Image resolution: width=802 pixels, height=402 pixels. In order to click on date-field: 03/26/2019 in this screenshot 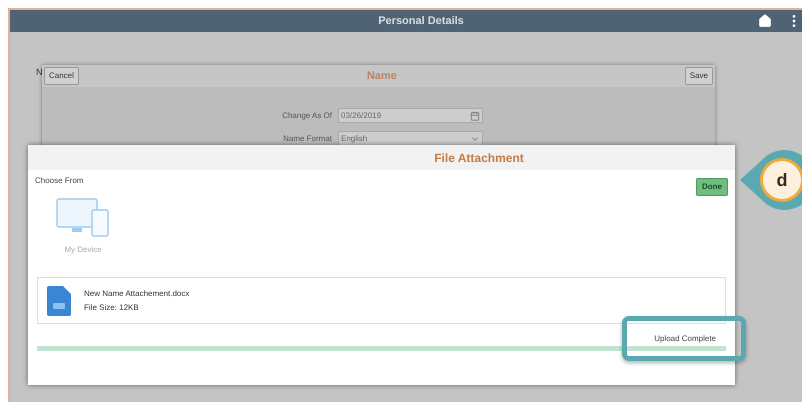, I will do `click(410, 115)`.